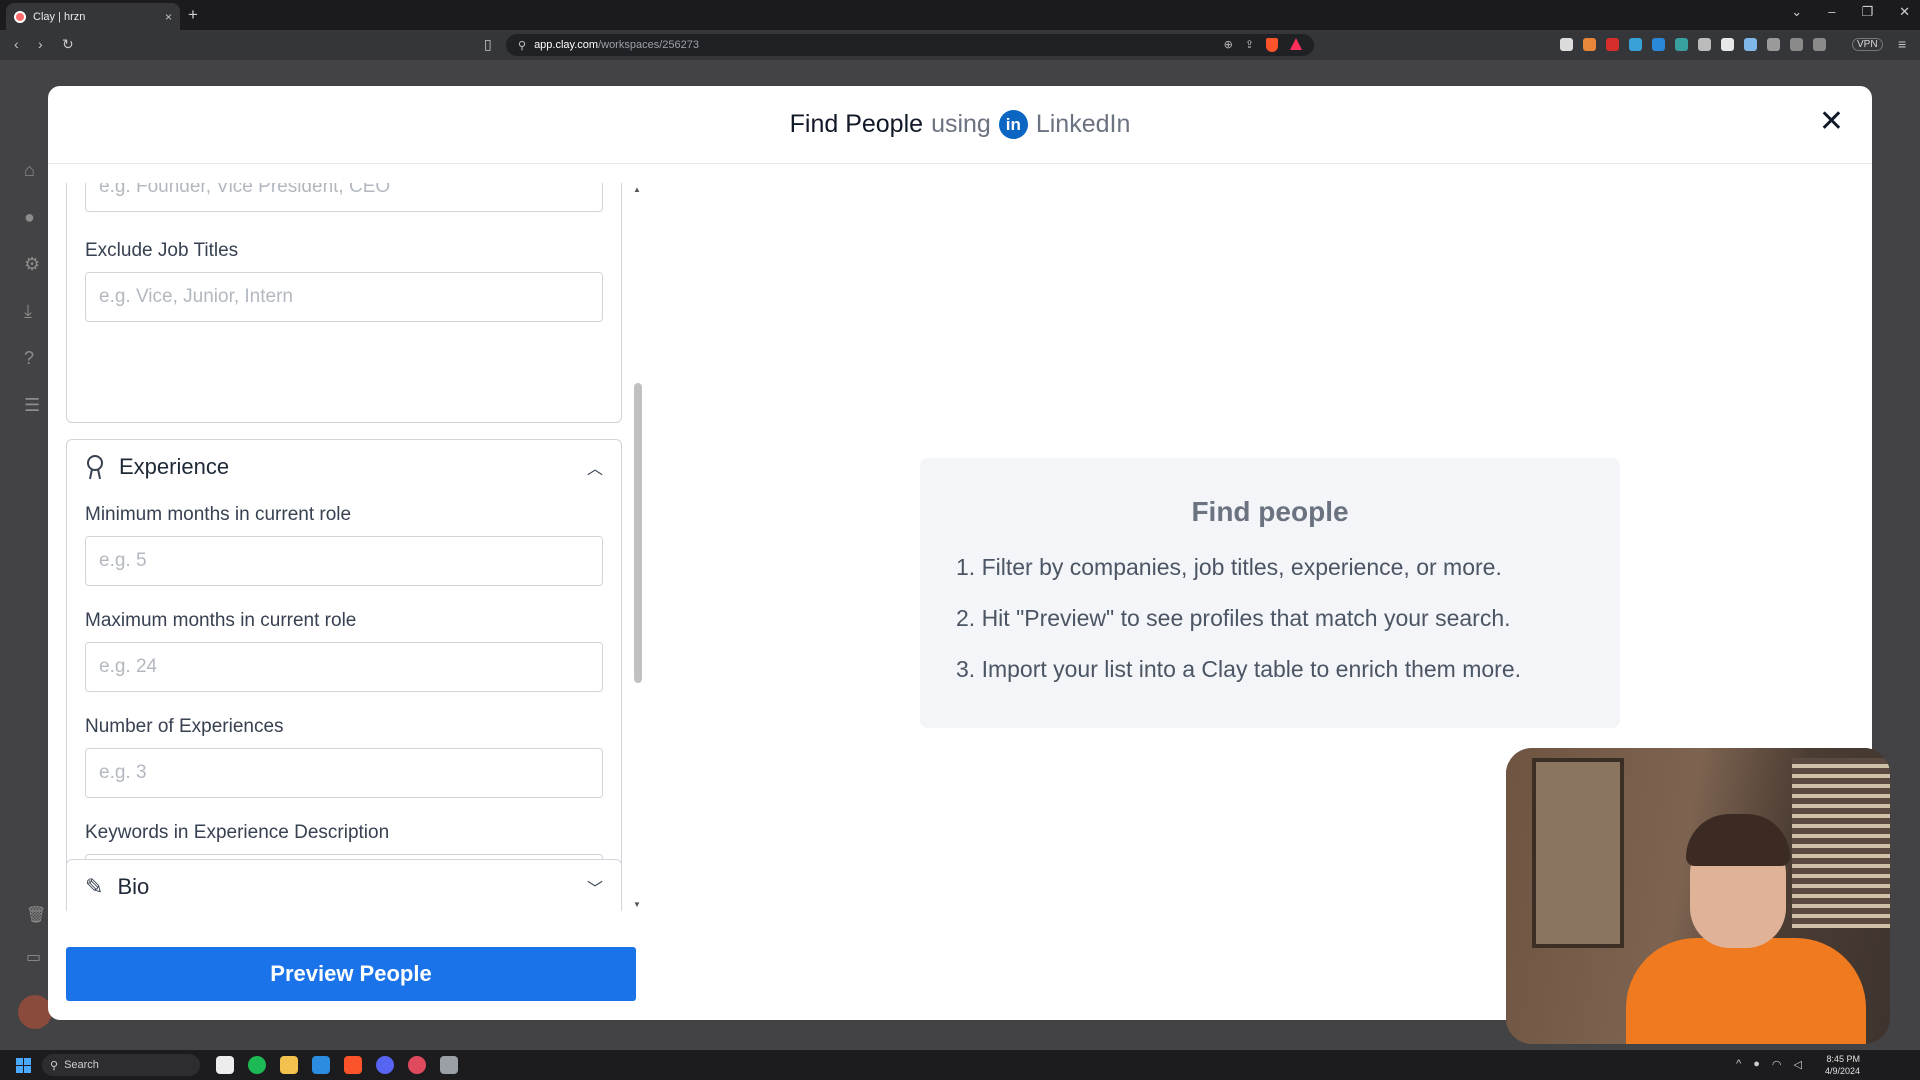  Describe the element at coordinates (36, 915) in the screenshot. I see `trash-icon: 🗑` at that location.